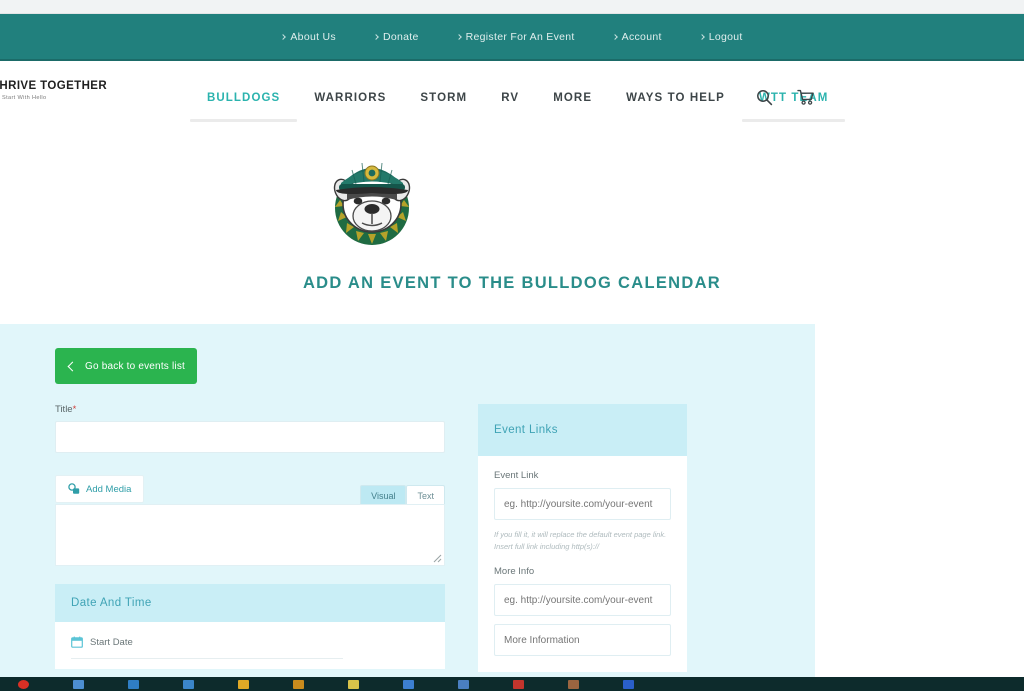 Image resolution: width=1024 pixels, height=691 pixels. Describe the element at coordinates (244, 120) in the screenshot. I see `nav-active-underline` at that location.